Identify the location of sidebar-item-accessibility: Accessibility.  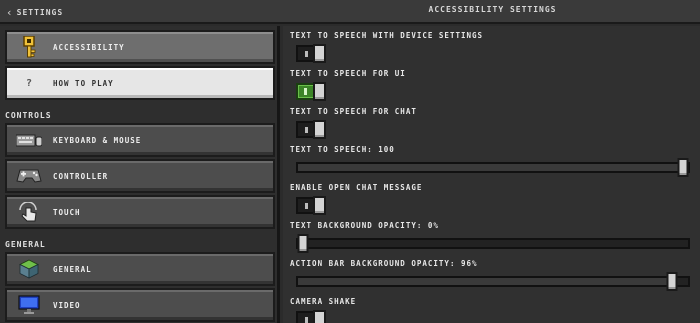
(140, 47).